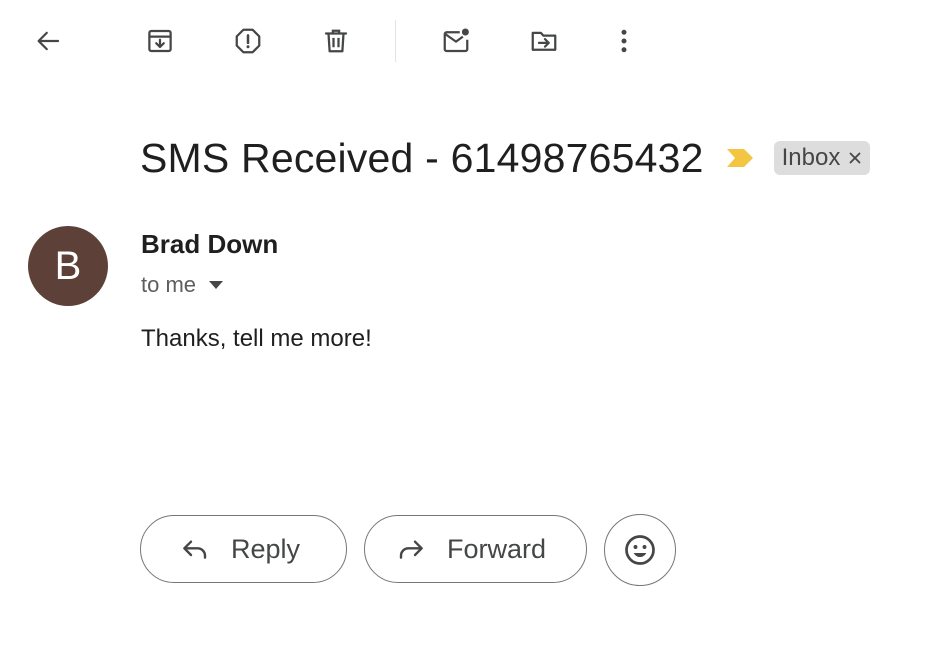 This screenshot has width=948, height=672. I want to click on move-to-icon, so click(544, 41).